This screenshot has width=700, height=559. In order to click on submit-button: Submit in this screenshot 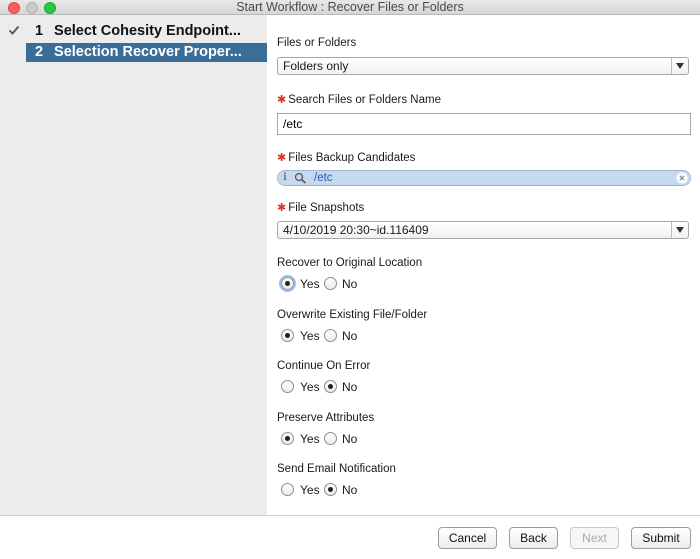, I will do `click(661, 538)`.